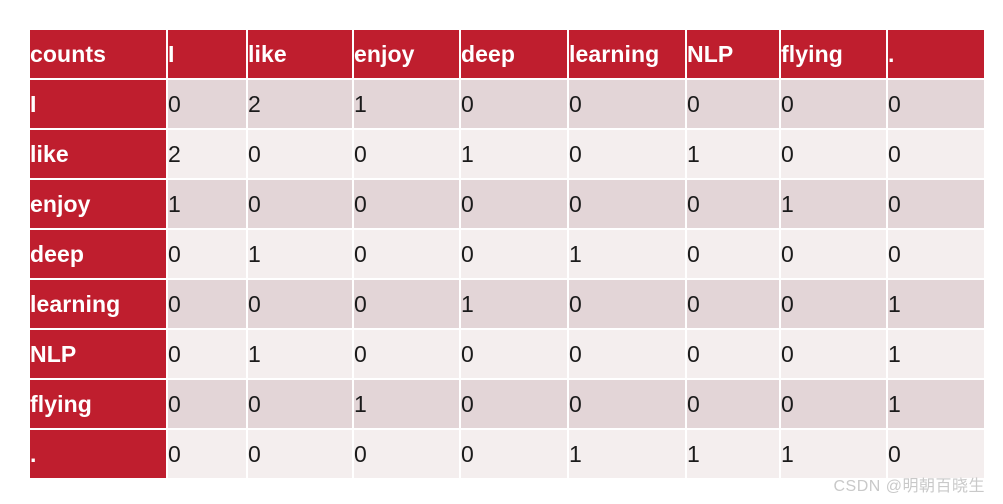 The image size is (1003, 504). What do you see at coordinates (627, 304) in the screenshot?
I see `cell-4-4: 0` at bounding box center [627, 304].